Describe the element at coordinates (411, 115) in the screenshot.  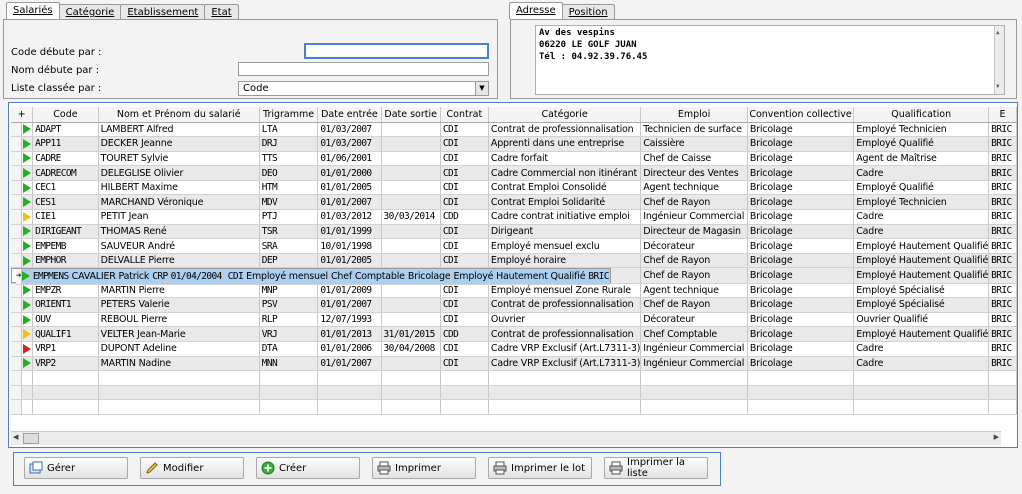
I see `column-header: Date sortie` at that location.